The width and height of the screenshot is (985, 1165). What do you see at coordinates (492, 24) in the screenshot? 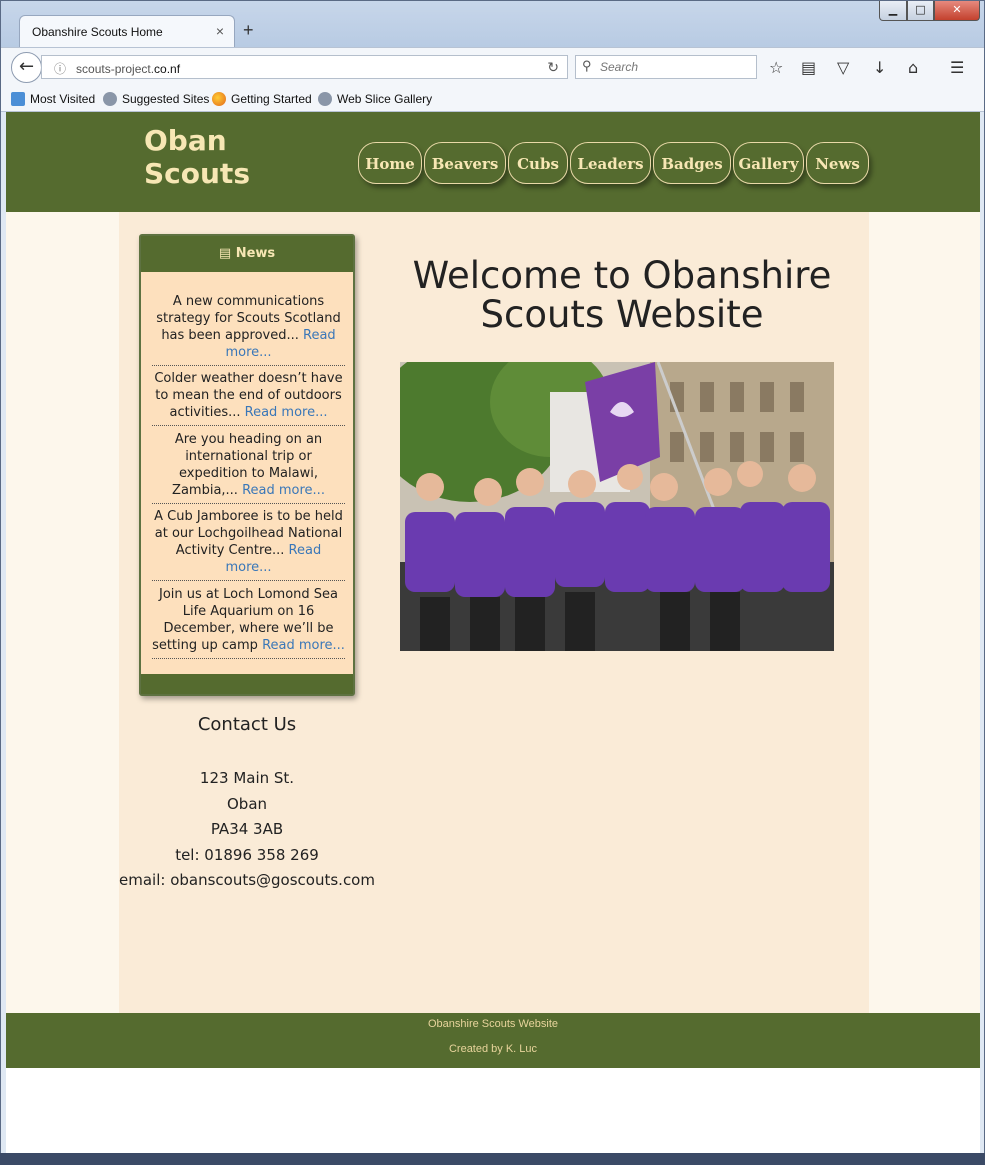
I see `title-bar: Obanshire Scouts Home × + ▁ □ ✕` at bounding box center [492, 24].